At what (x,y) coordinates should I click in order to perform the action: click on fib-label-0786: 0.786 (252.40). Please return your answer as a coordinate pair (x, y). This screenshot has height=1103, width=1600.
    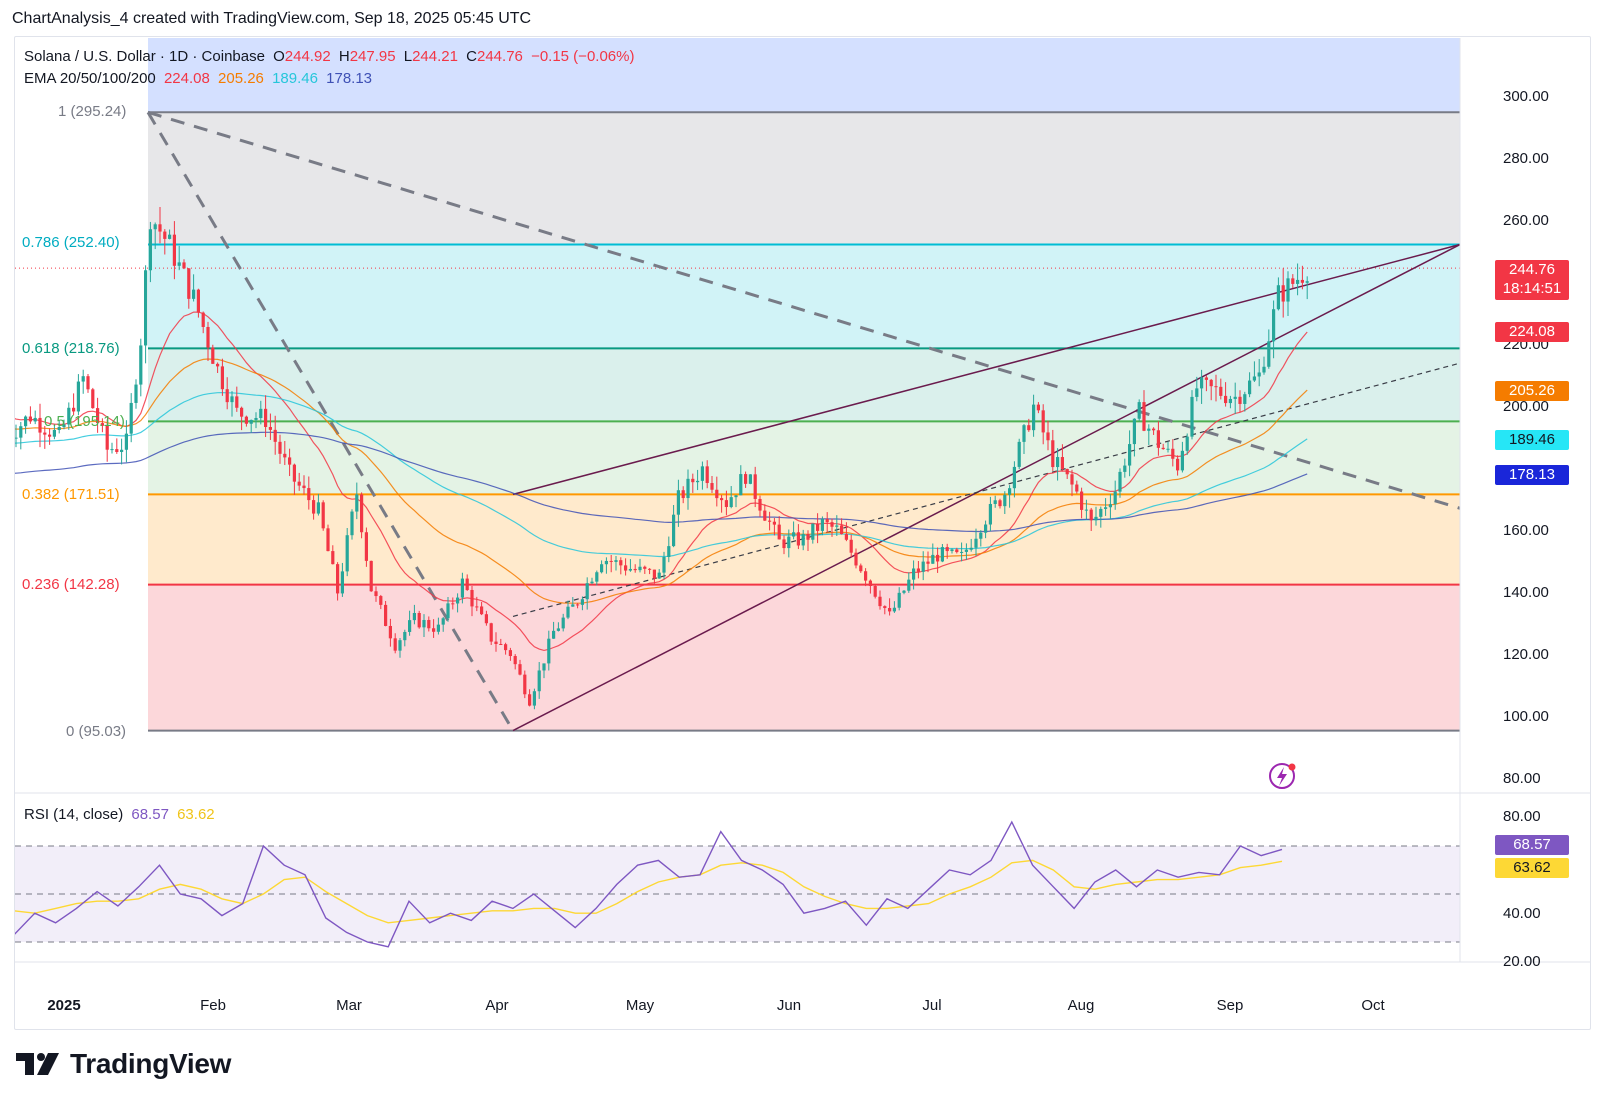
    Looking at the image, I should click on (71, 242).